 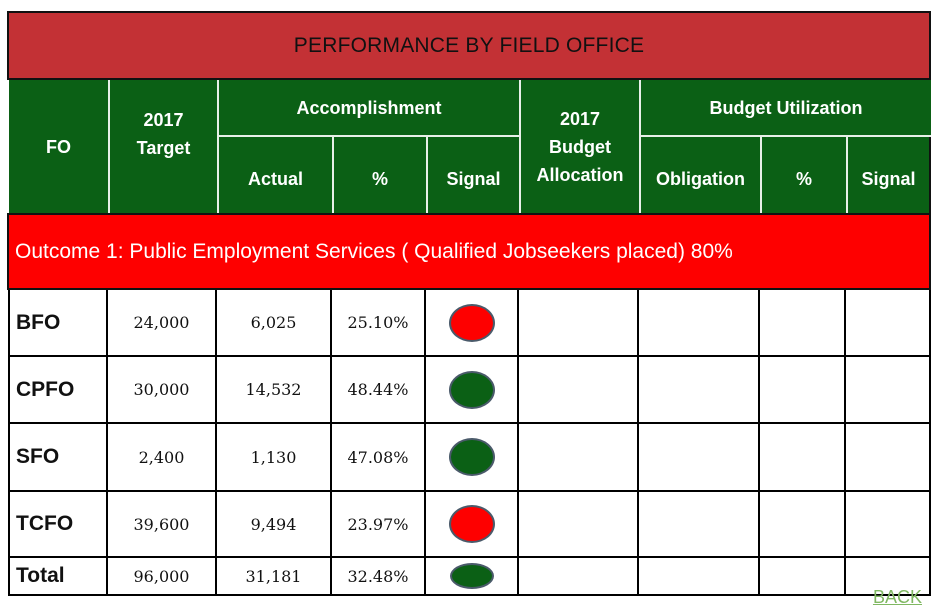 I want to click on fo-value: Total, so click(x=40, y=575).